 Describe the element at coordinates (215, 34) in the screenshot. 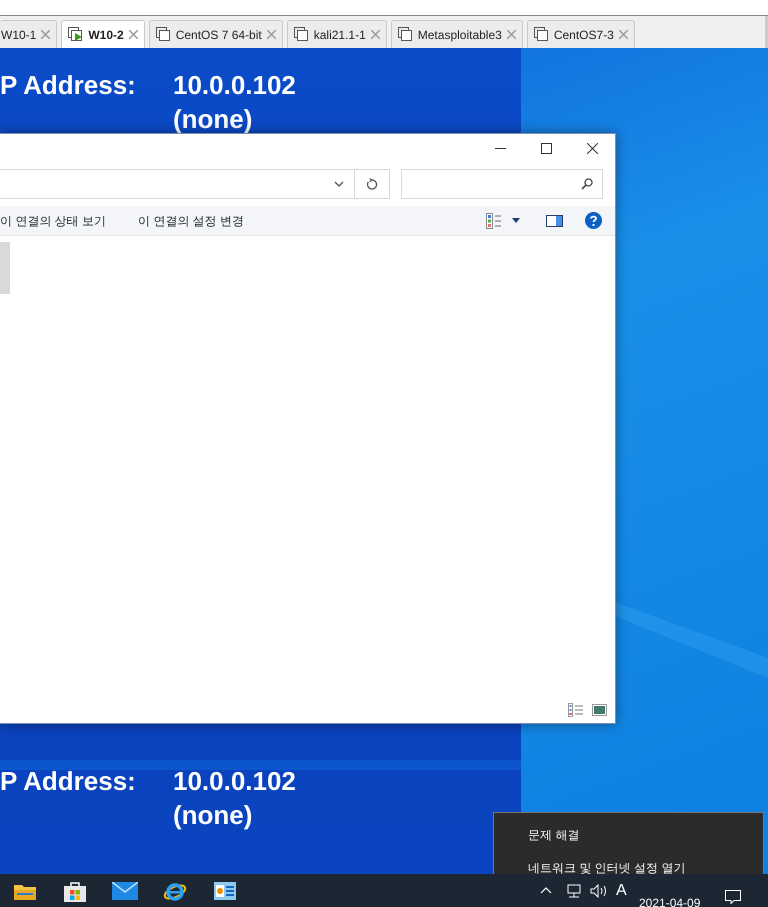

I see `vm-tab: CentOS 7 64-bit` at that location.